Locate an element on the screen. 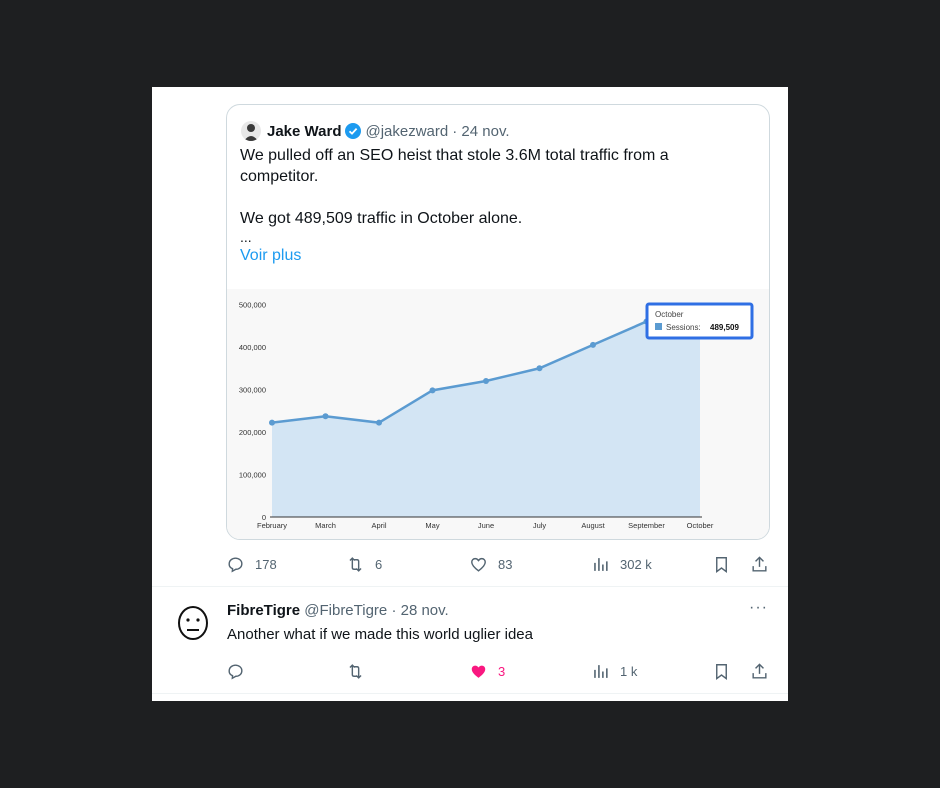  views-count: 1 k is located at coordinates (629, 671).